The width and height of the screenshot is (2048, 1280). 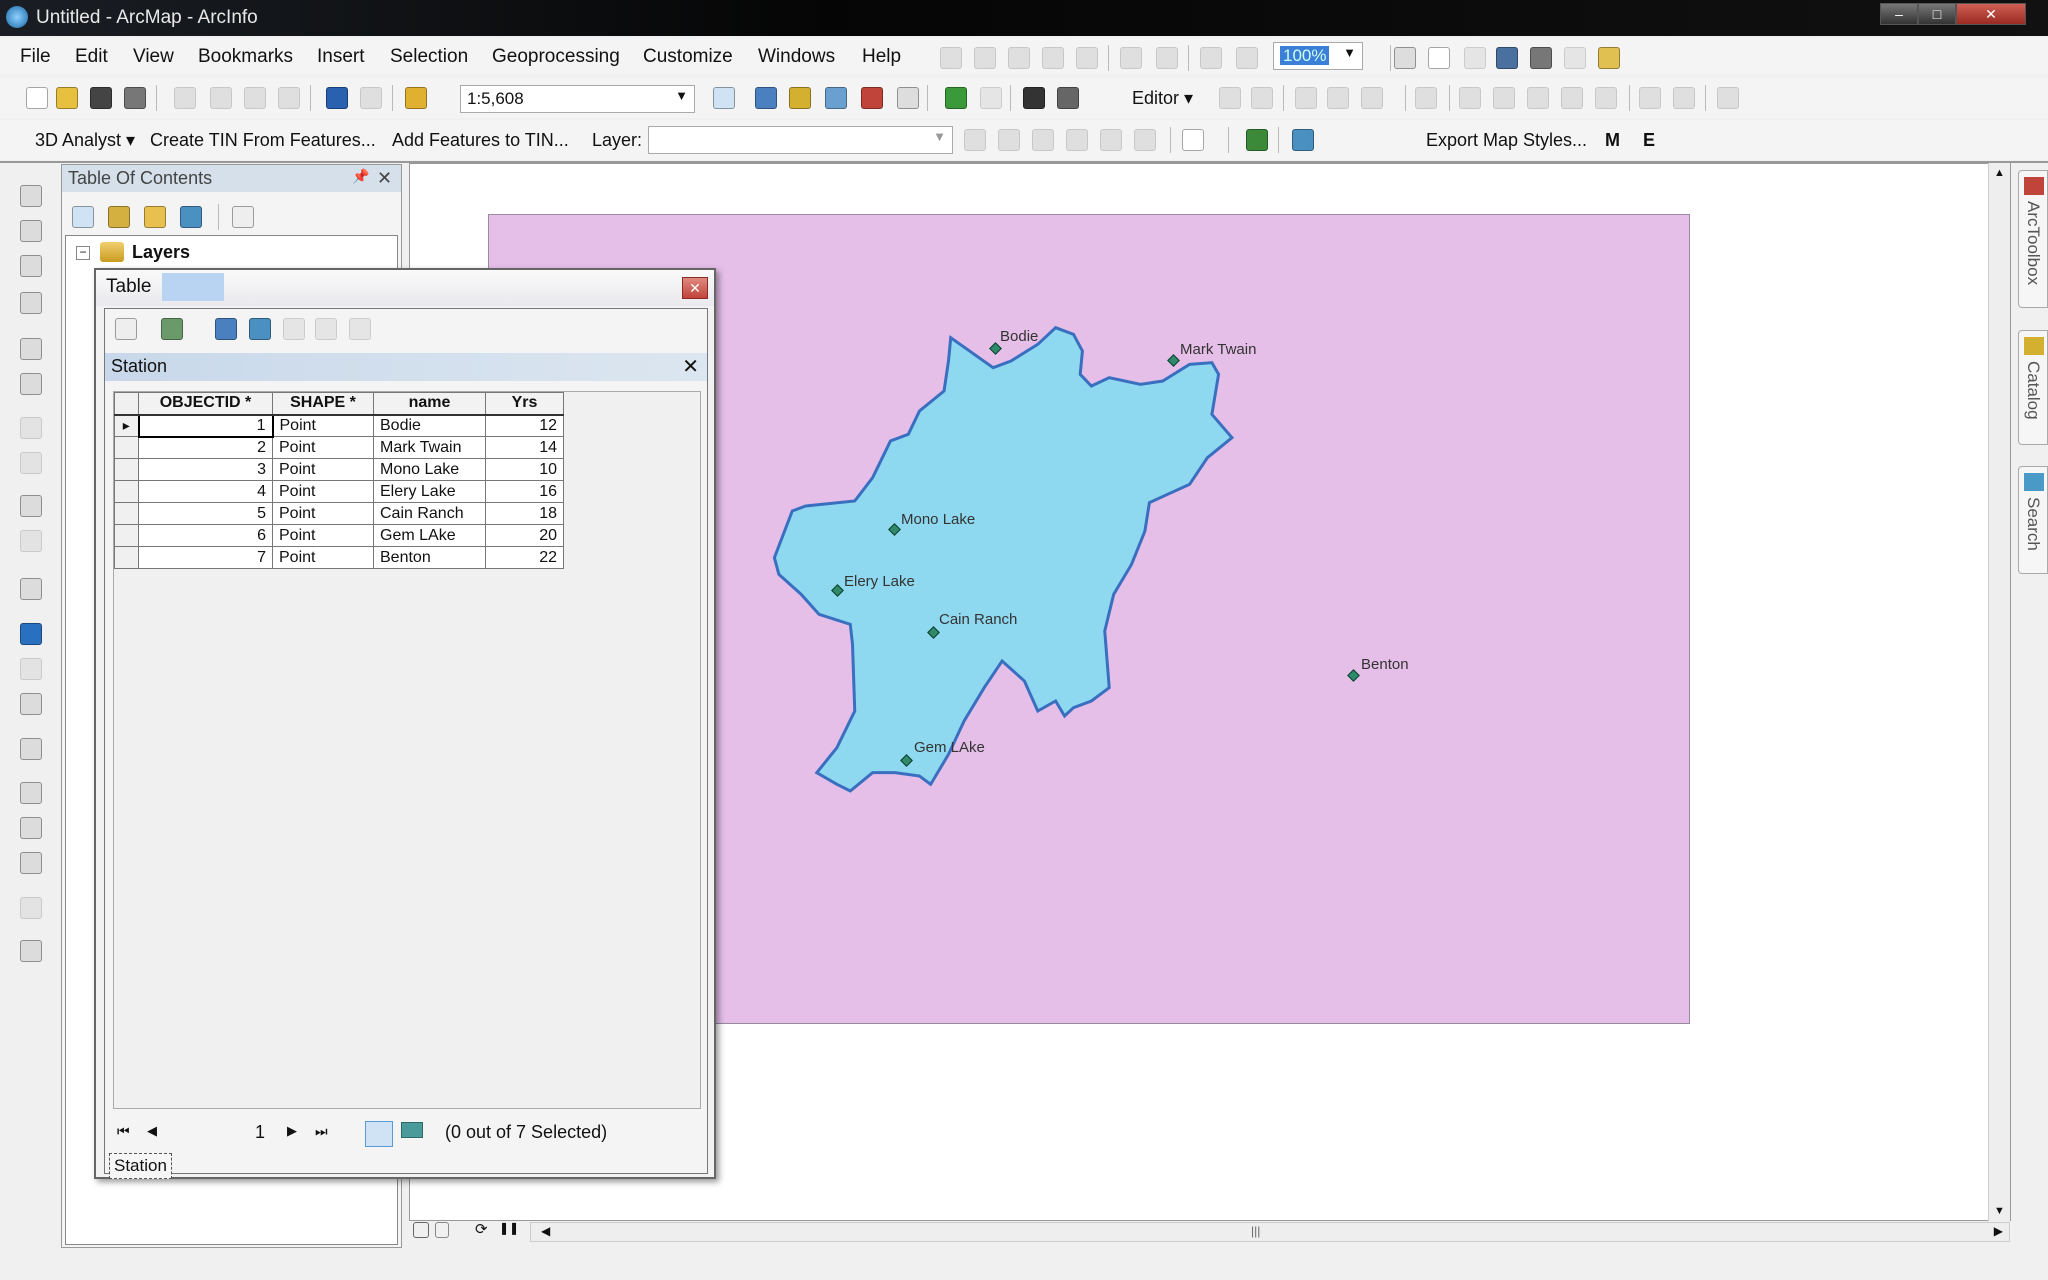 I want to click on table-row: 7 Point Benton 22, so click(x=339, y=557).